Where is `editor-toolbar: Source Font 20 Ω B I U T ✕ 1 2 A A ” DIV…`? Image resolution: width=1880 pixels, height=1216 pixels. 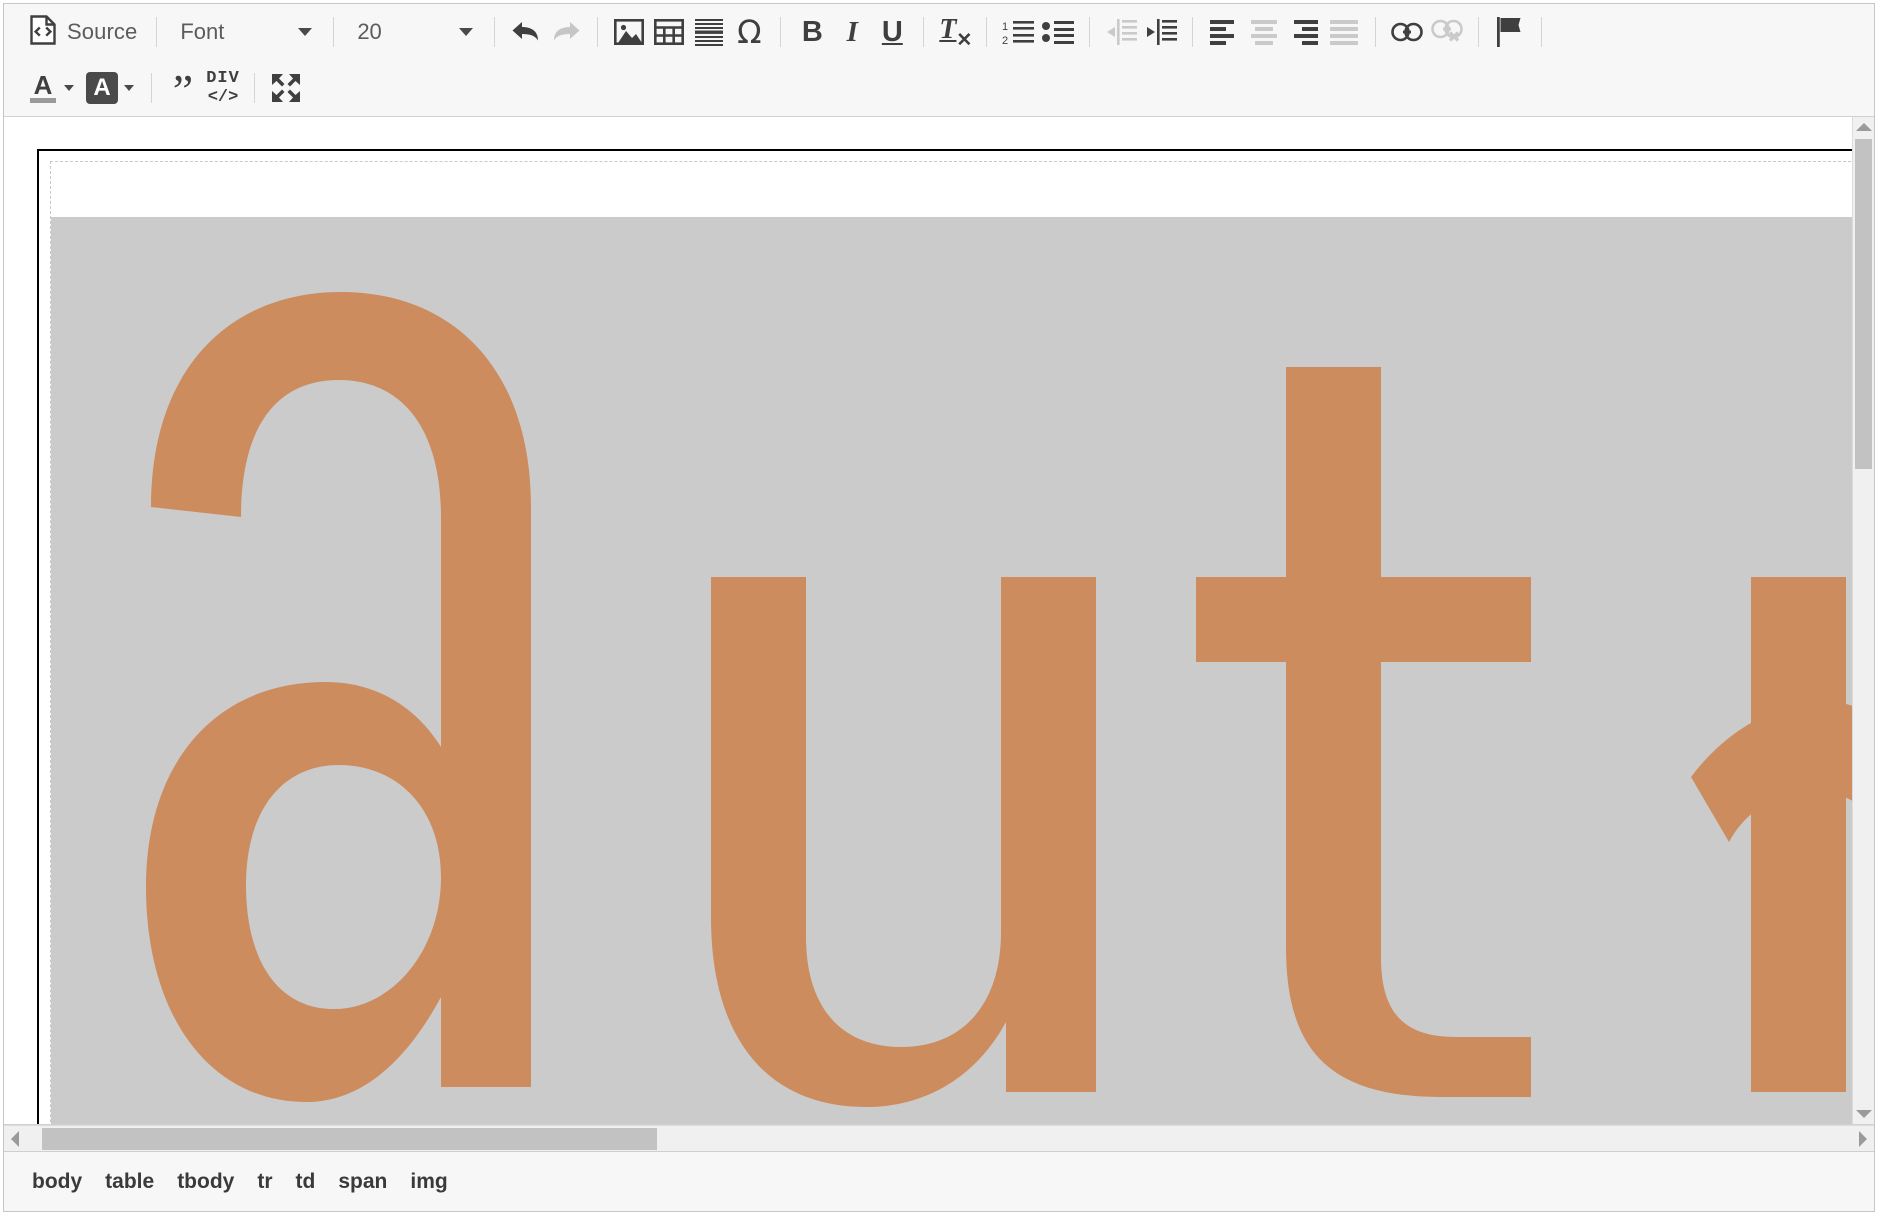 editor-toolbar: Source Font 20 Ω B I U T ✕ 1 2 A A ” DIV… is located at coordinates (939, 60).